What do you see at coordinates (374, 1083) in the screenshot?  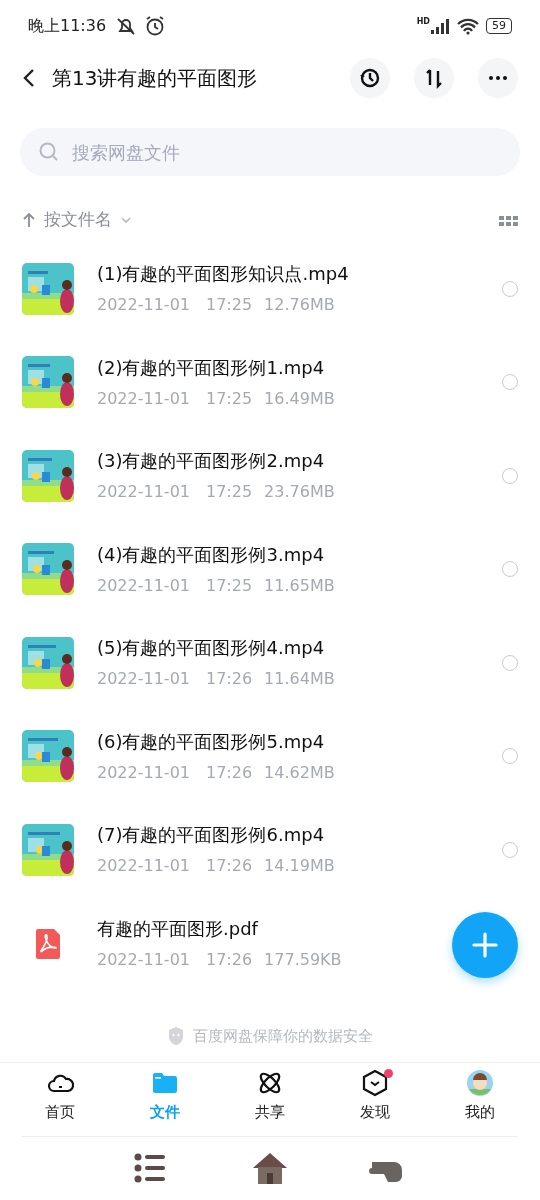 I see `hexagon-icon` at bounding box center [374, 1083].